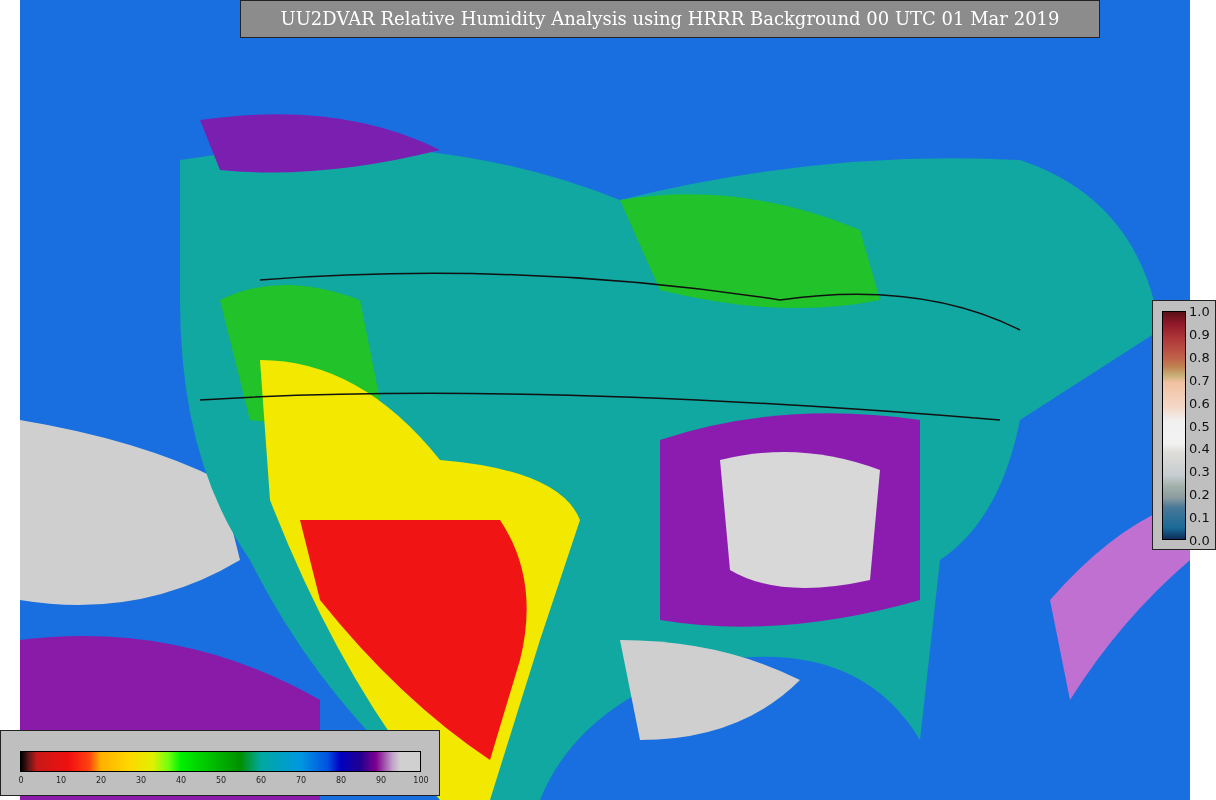  I want to click on tick-label: 0.3, so click(1199, 471).